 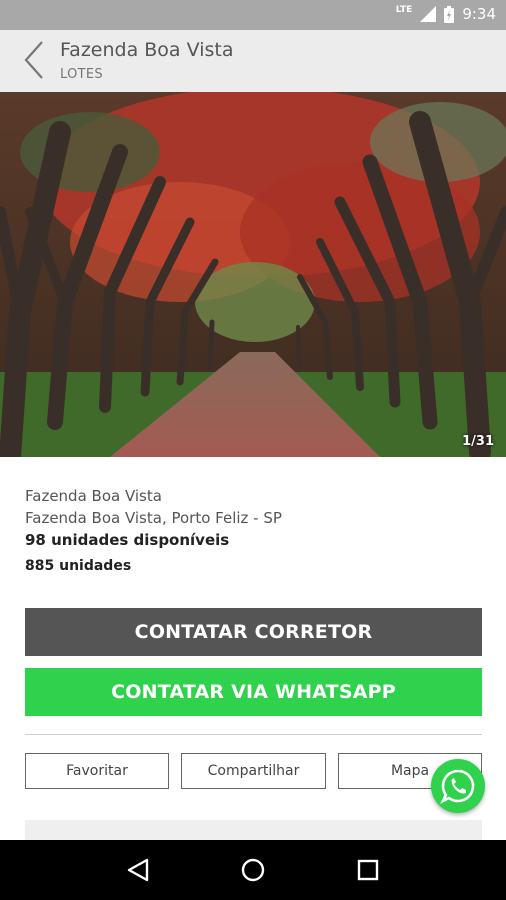 I want to click on clock: 9:34, so click(x=479, y=14).